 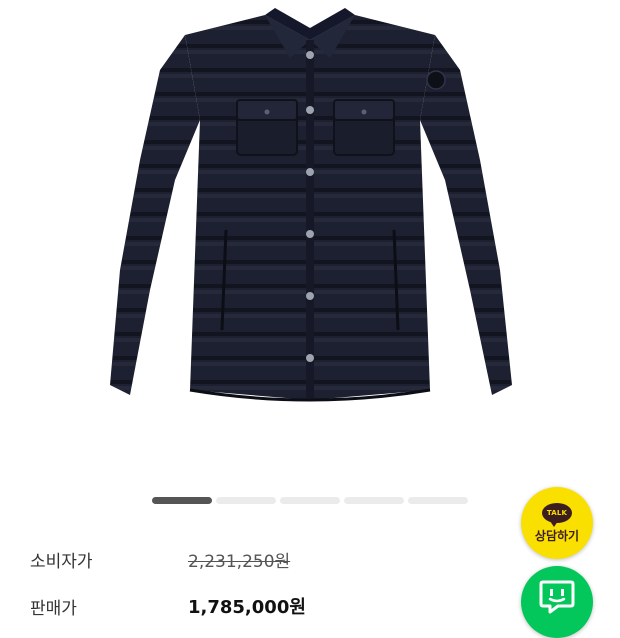 I want to click on kakao-talk-badge: TALK, so click(x=557, y=512).